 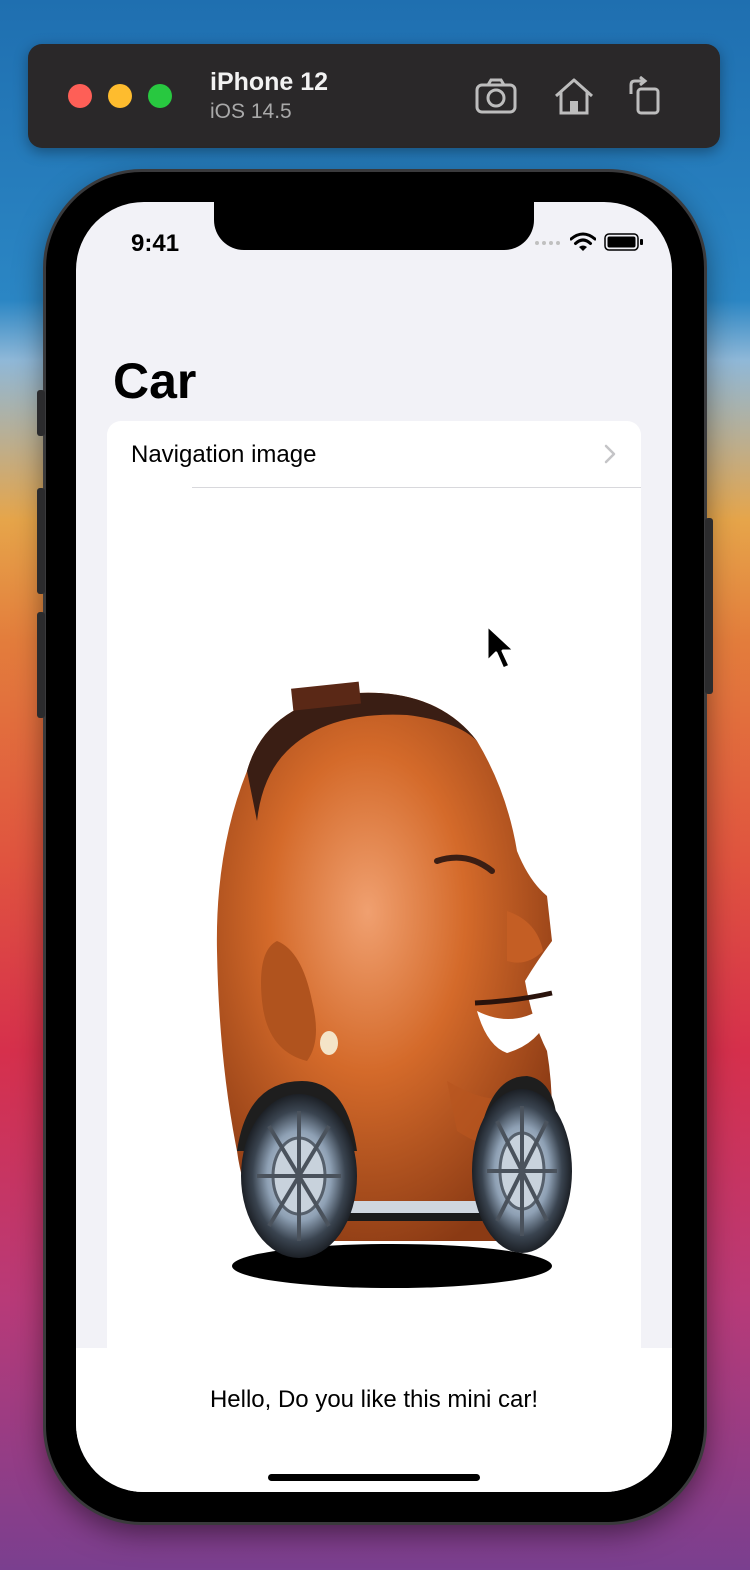 I want to click on separator, so click(x=416, y=487).